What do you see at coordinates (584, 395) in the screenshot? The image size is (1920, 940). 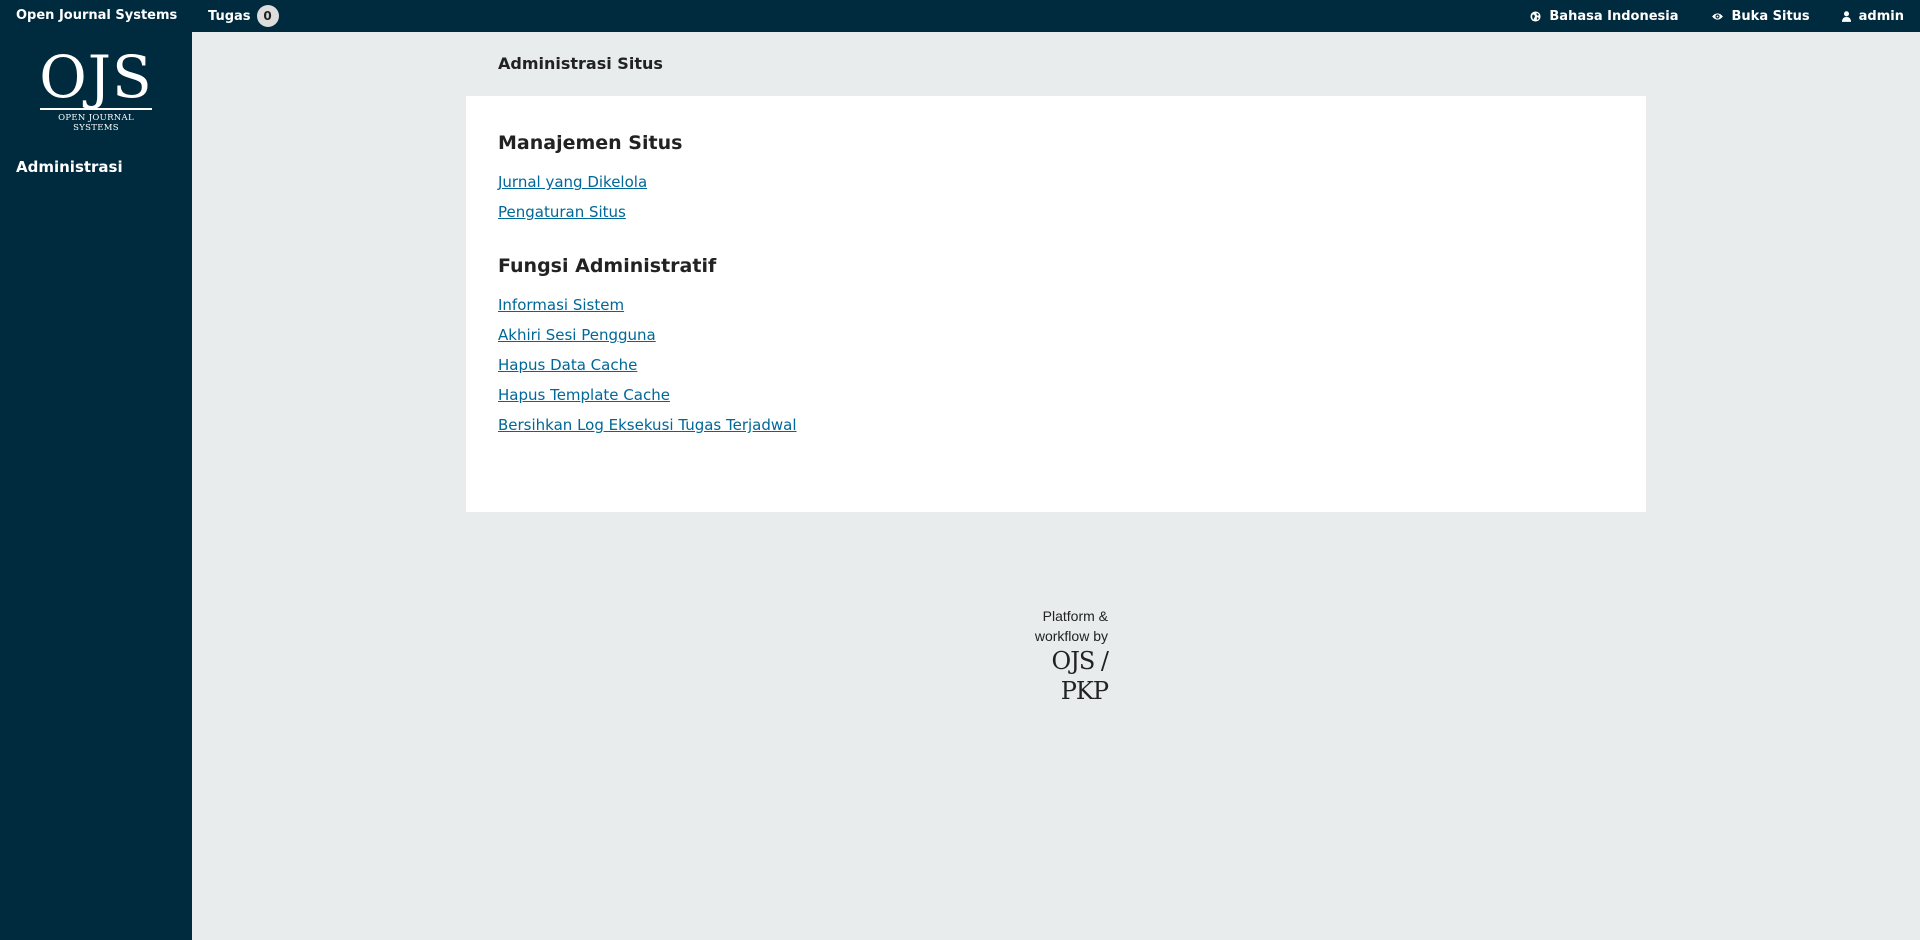 I see `link-clear-template-cache: Hapus Template Cache` at bounding box center [584, 395].